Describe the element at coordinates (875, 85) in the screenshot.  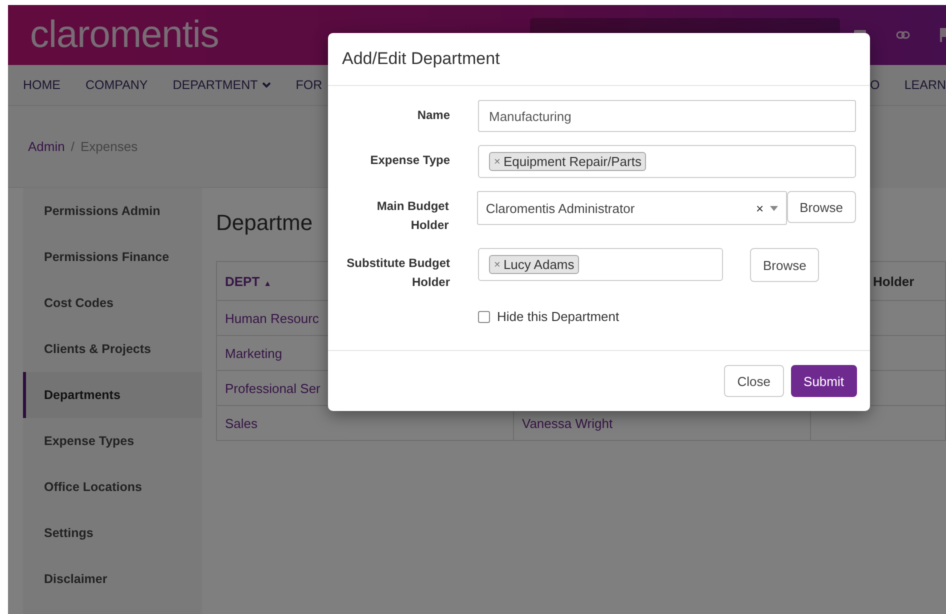
I see `nav-item: O` at that location.